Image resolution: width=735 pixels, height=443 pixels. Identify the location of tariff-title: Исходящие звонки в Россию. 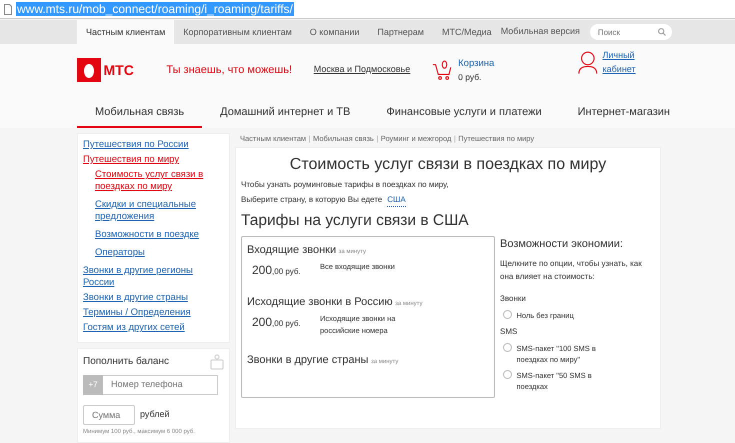
(320, 302).